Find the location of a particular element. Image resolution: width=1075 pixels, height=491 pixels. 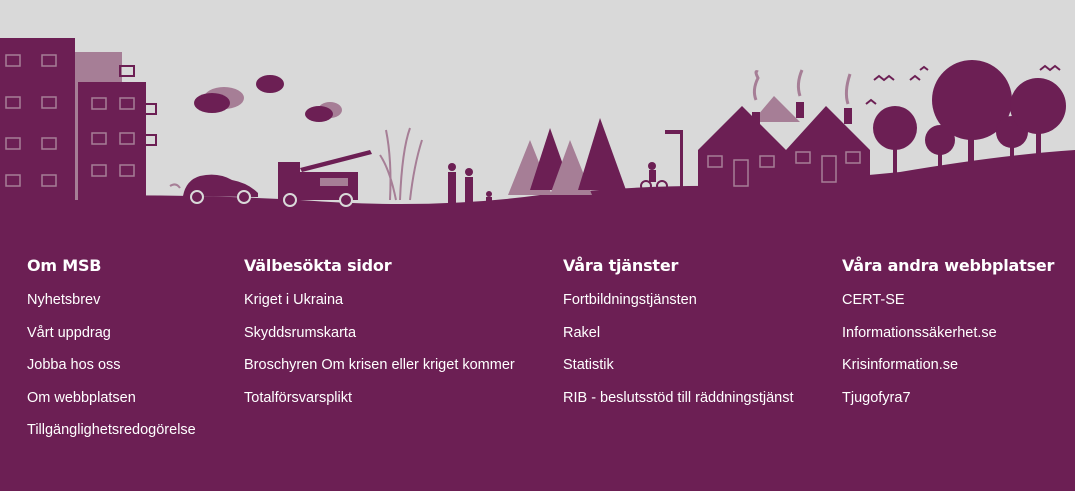

footer-link: Tillgänglighetsredogörelse is located at coordinates (111, 430).